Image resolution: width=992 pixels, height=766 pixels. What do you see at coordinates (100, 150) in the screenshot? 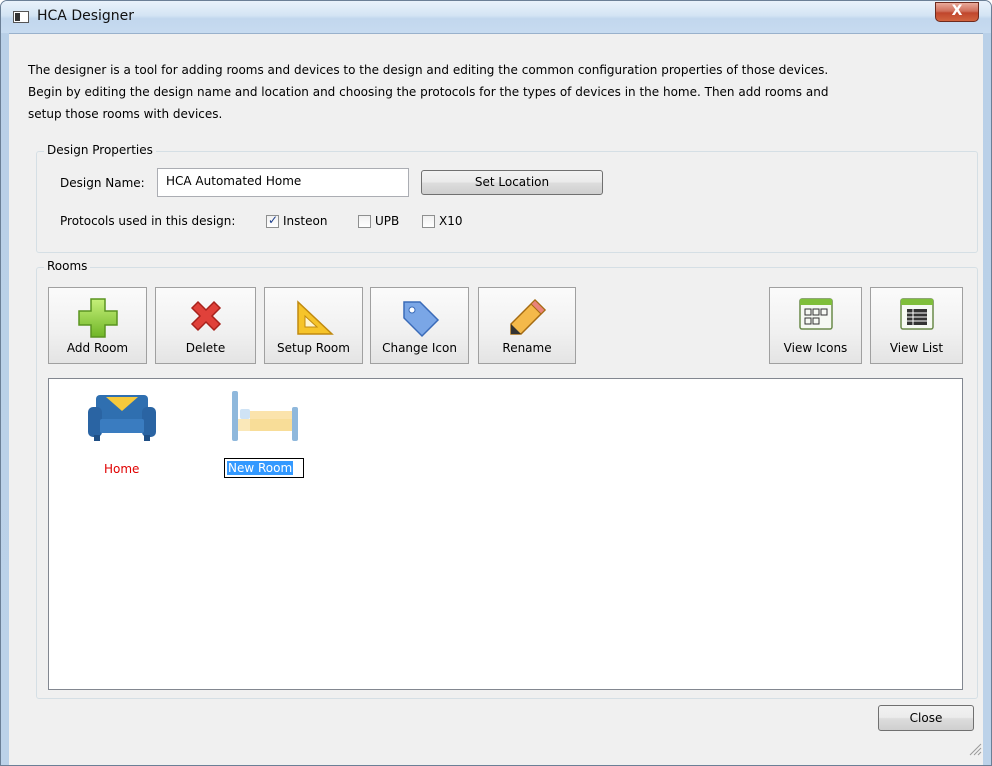
I see `design-properties-title: Design Properties` at bounding box center [100, 150].